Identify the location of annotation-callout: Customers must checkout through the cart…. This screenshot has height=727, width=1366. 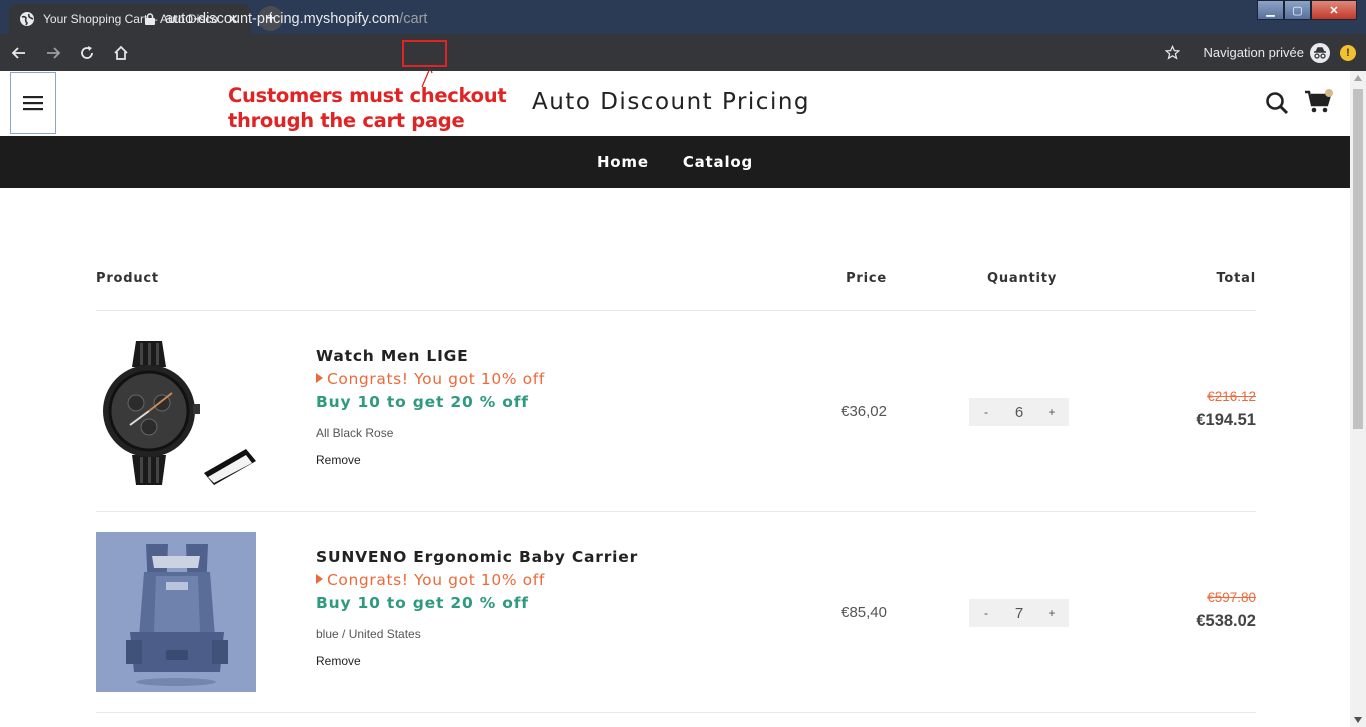
(367, 108).